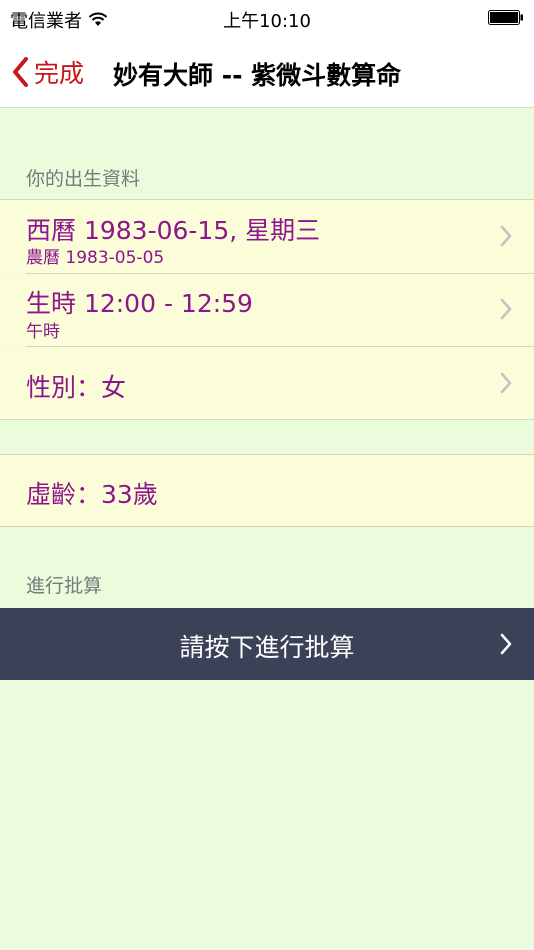 Image resolution: width=534 pixels, height=950 pixels. What do you see at coordinates (20, 72) in the screenshot?
I see `chevron-left-icon` at bounding box center [20, 72].